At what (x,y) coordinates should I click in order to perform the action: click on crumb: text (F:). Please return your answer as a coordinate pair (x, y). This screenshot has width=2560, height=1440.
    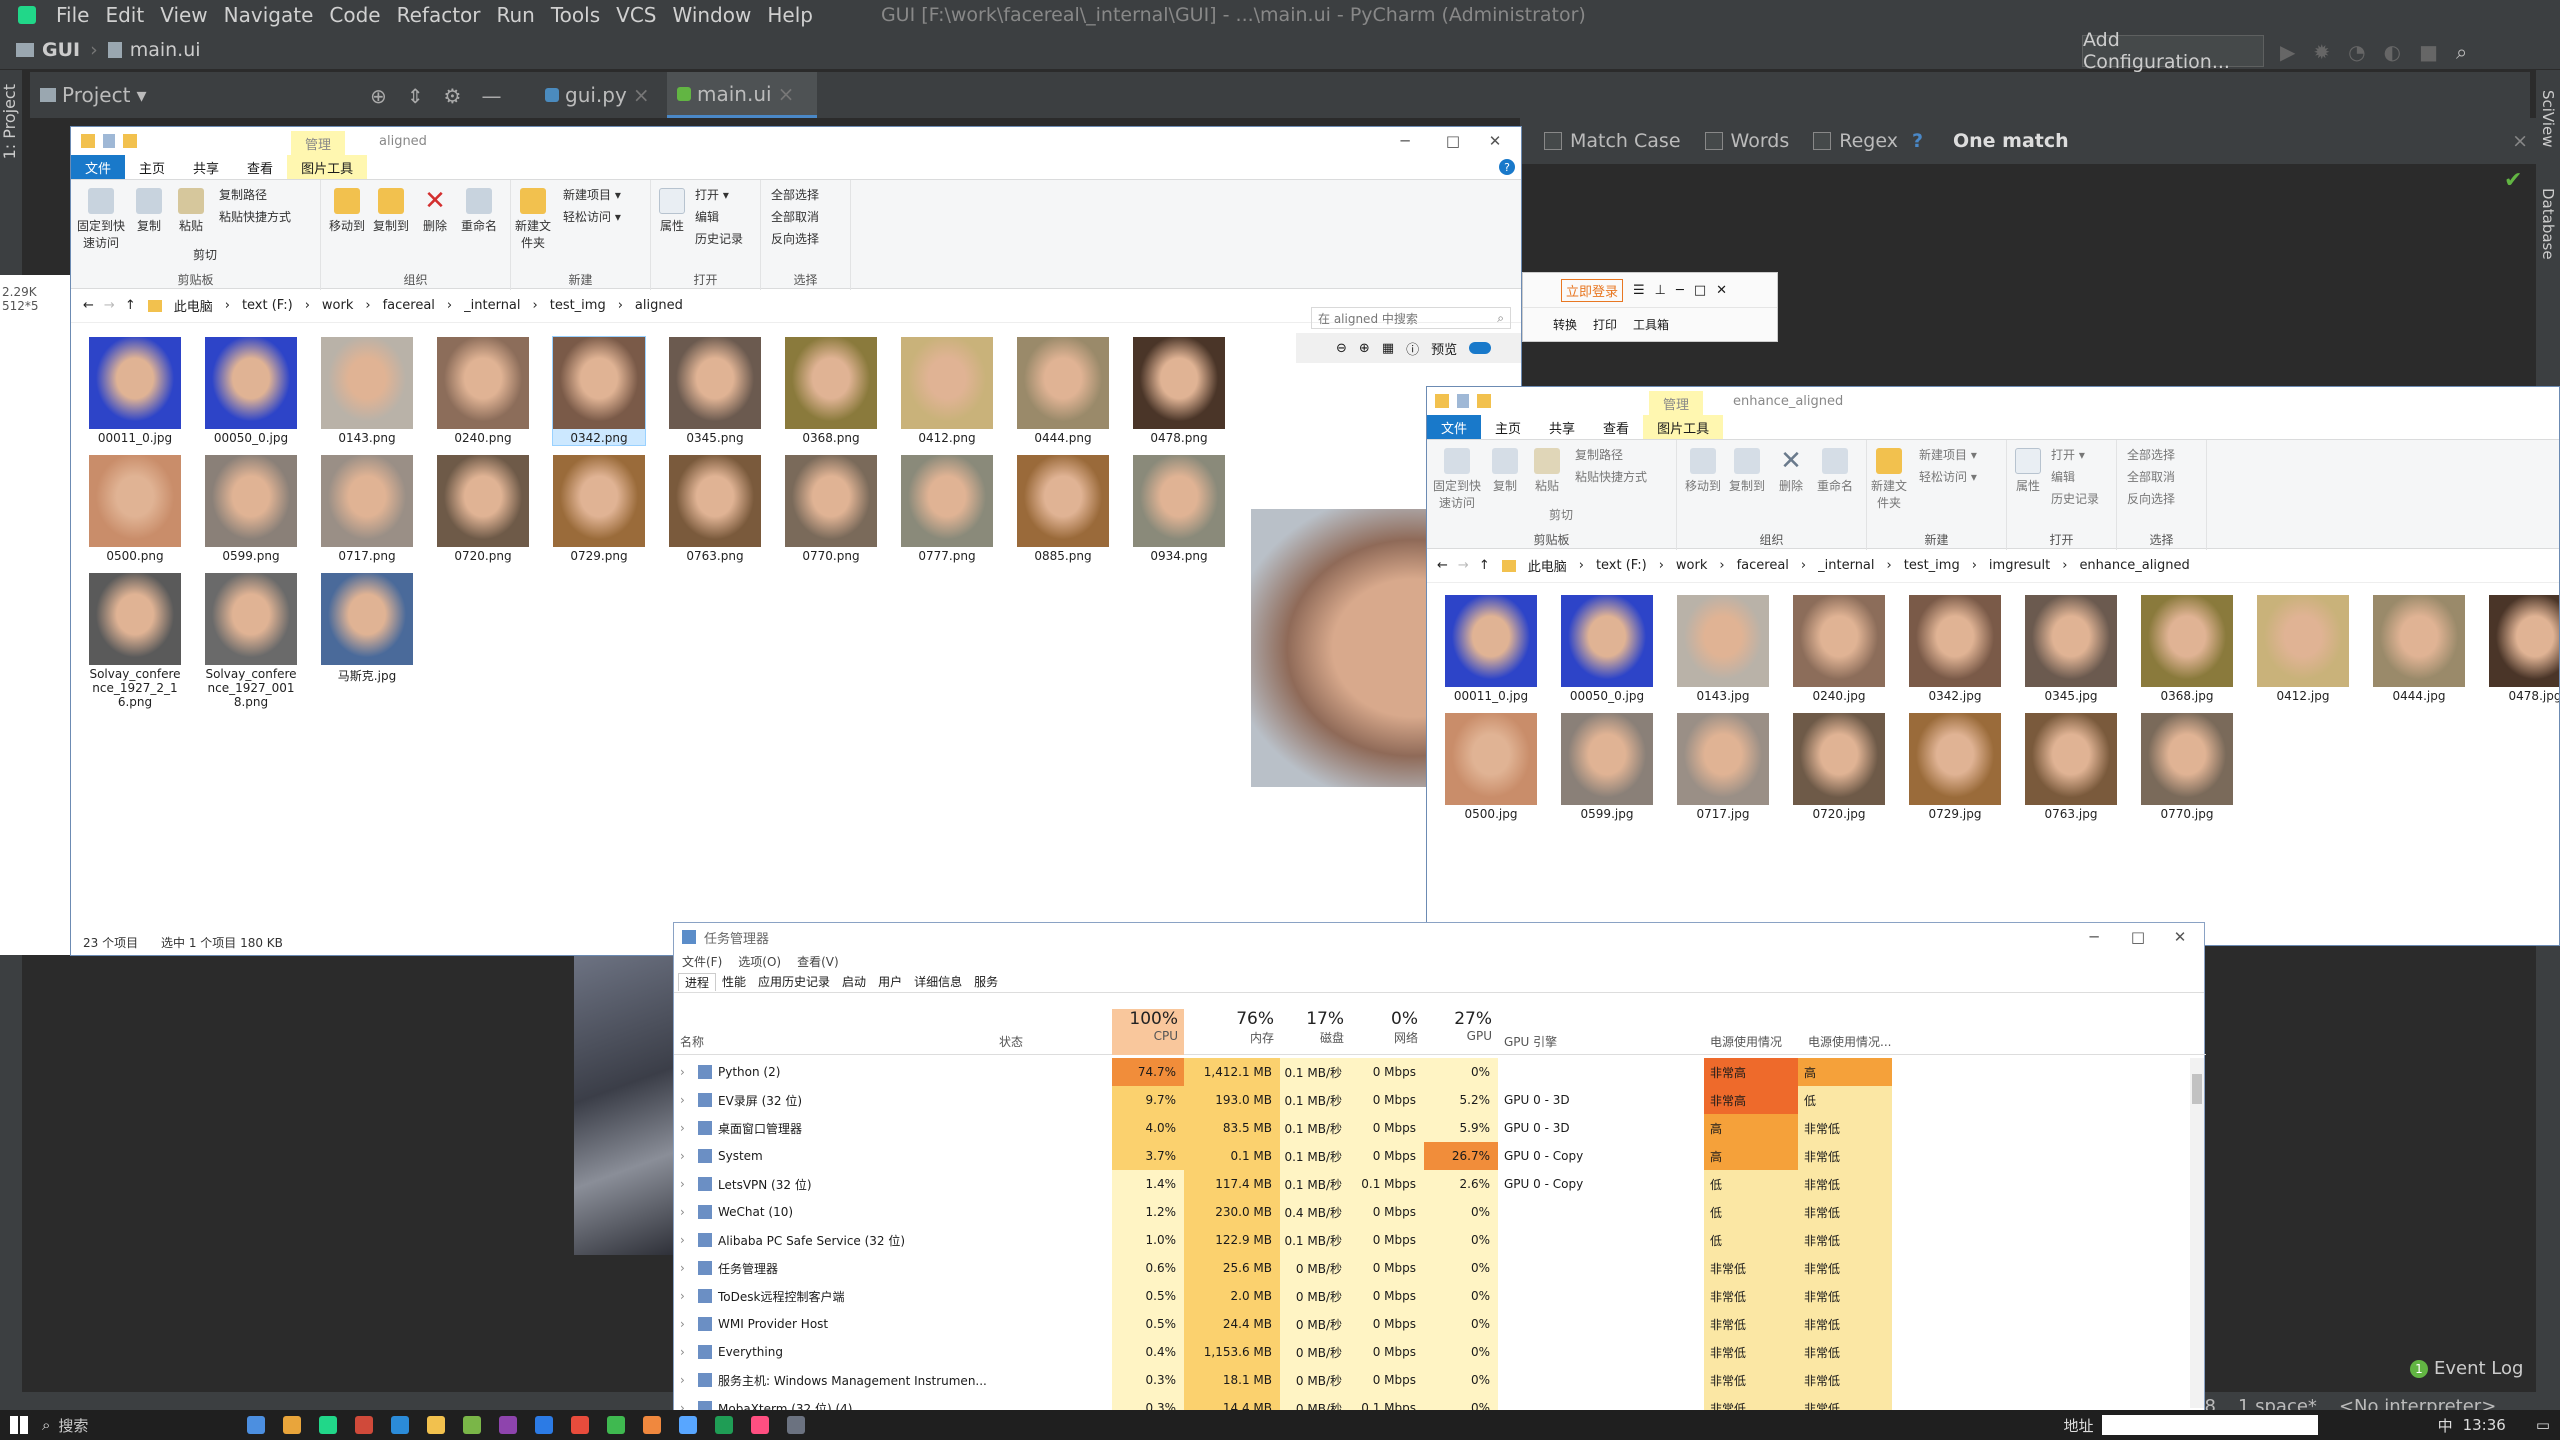
    Looking at the image, I should click on (267, 305).